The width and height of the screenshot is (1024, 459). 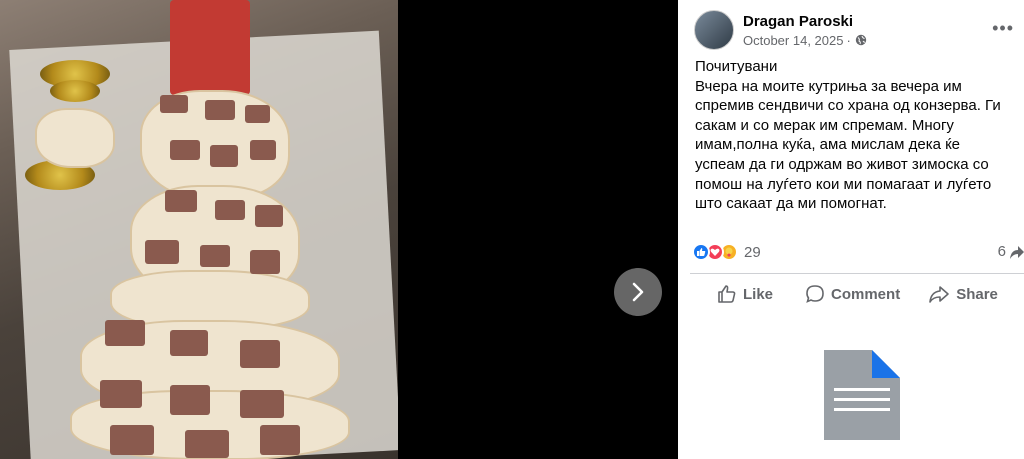 What do you see at coordinates (862, 397) in the screenshot?
I see `document-icon` at bounding box center [862, 397].